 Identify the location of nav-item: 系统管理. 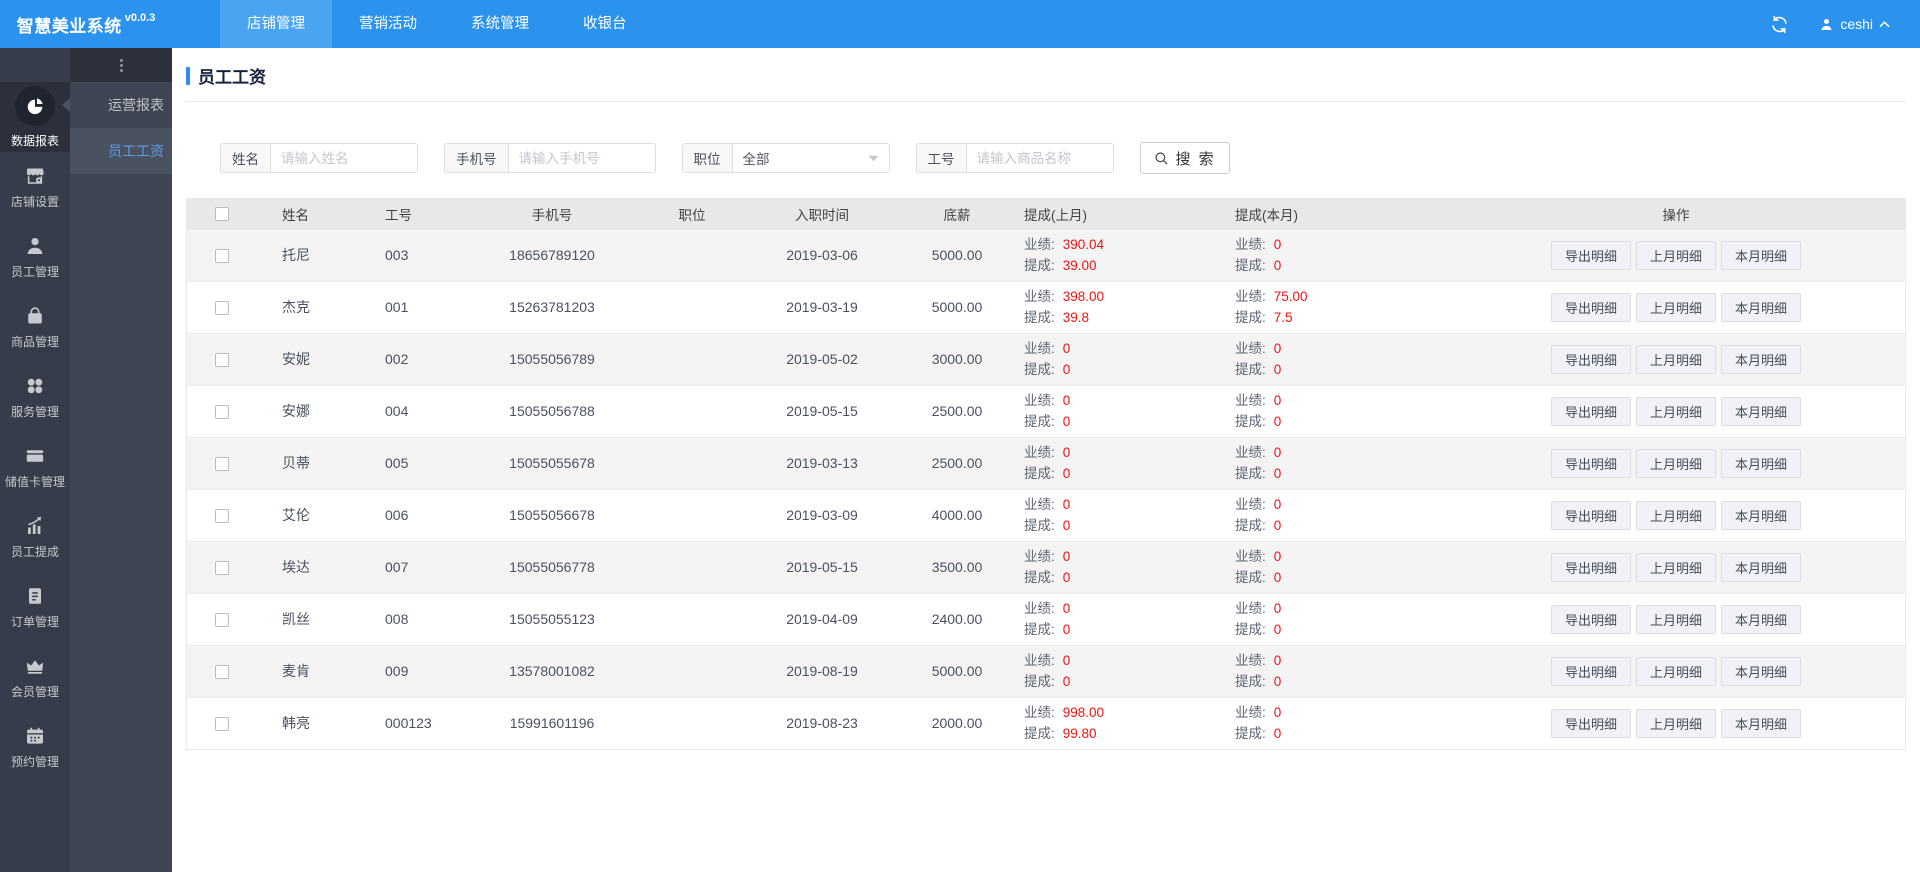
(500, 24).